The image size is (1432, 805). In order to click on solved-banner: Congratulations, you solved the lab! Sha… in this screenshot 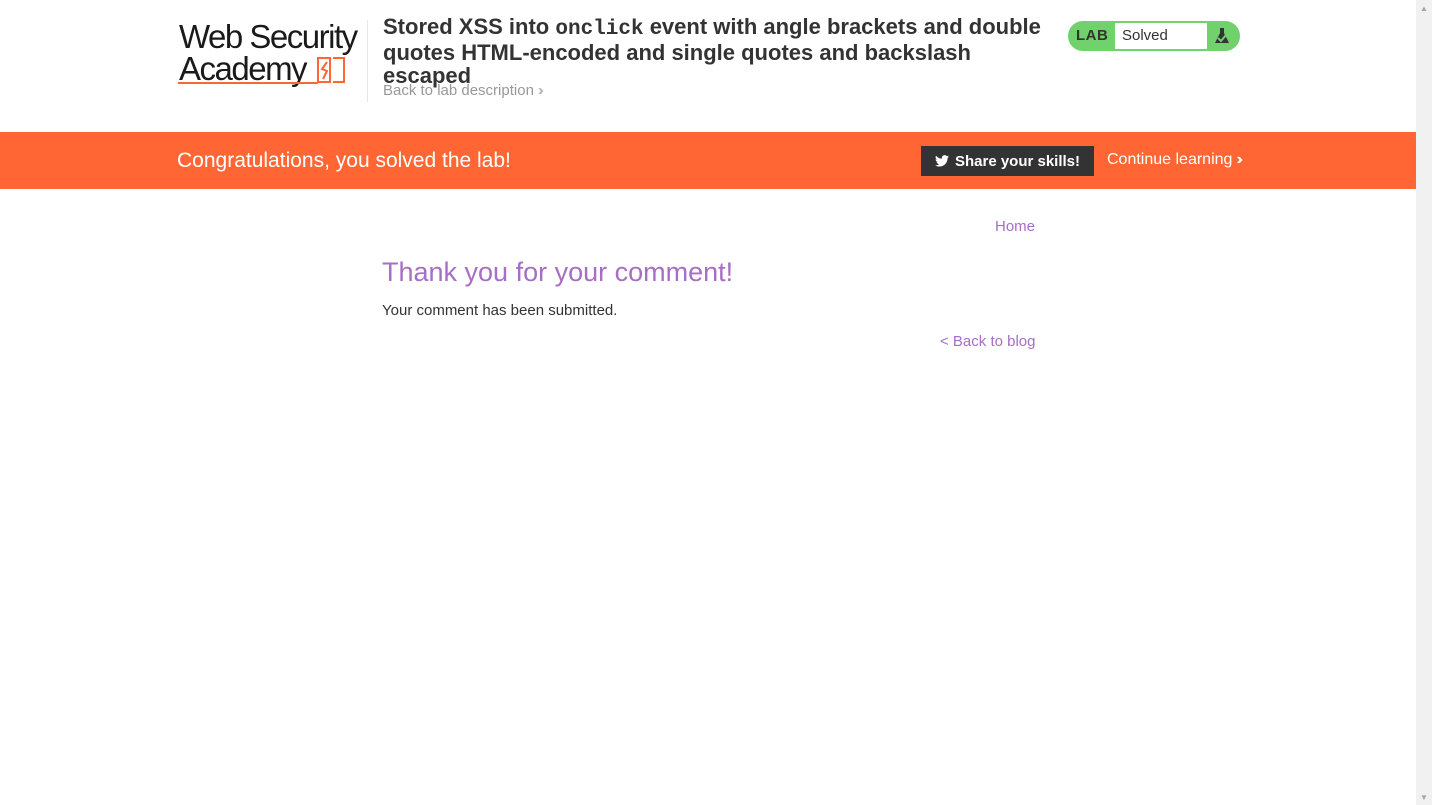, I will do `click(708, 160)`.